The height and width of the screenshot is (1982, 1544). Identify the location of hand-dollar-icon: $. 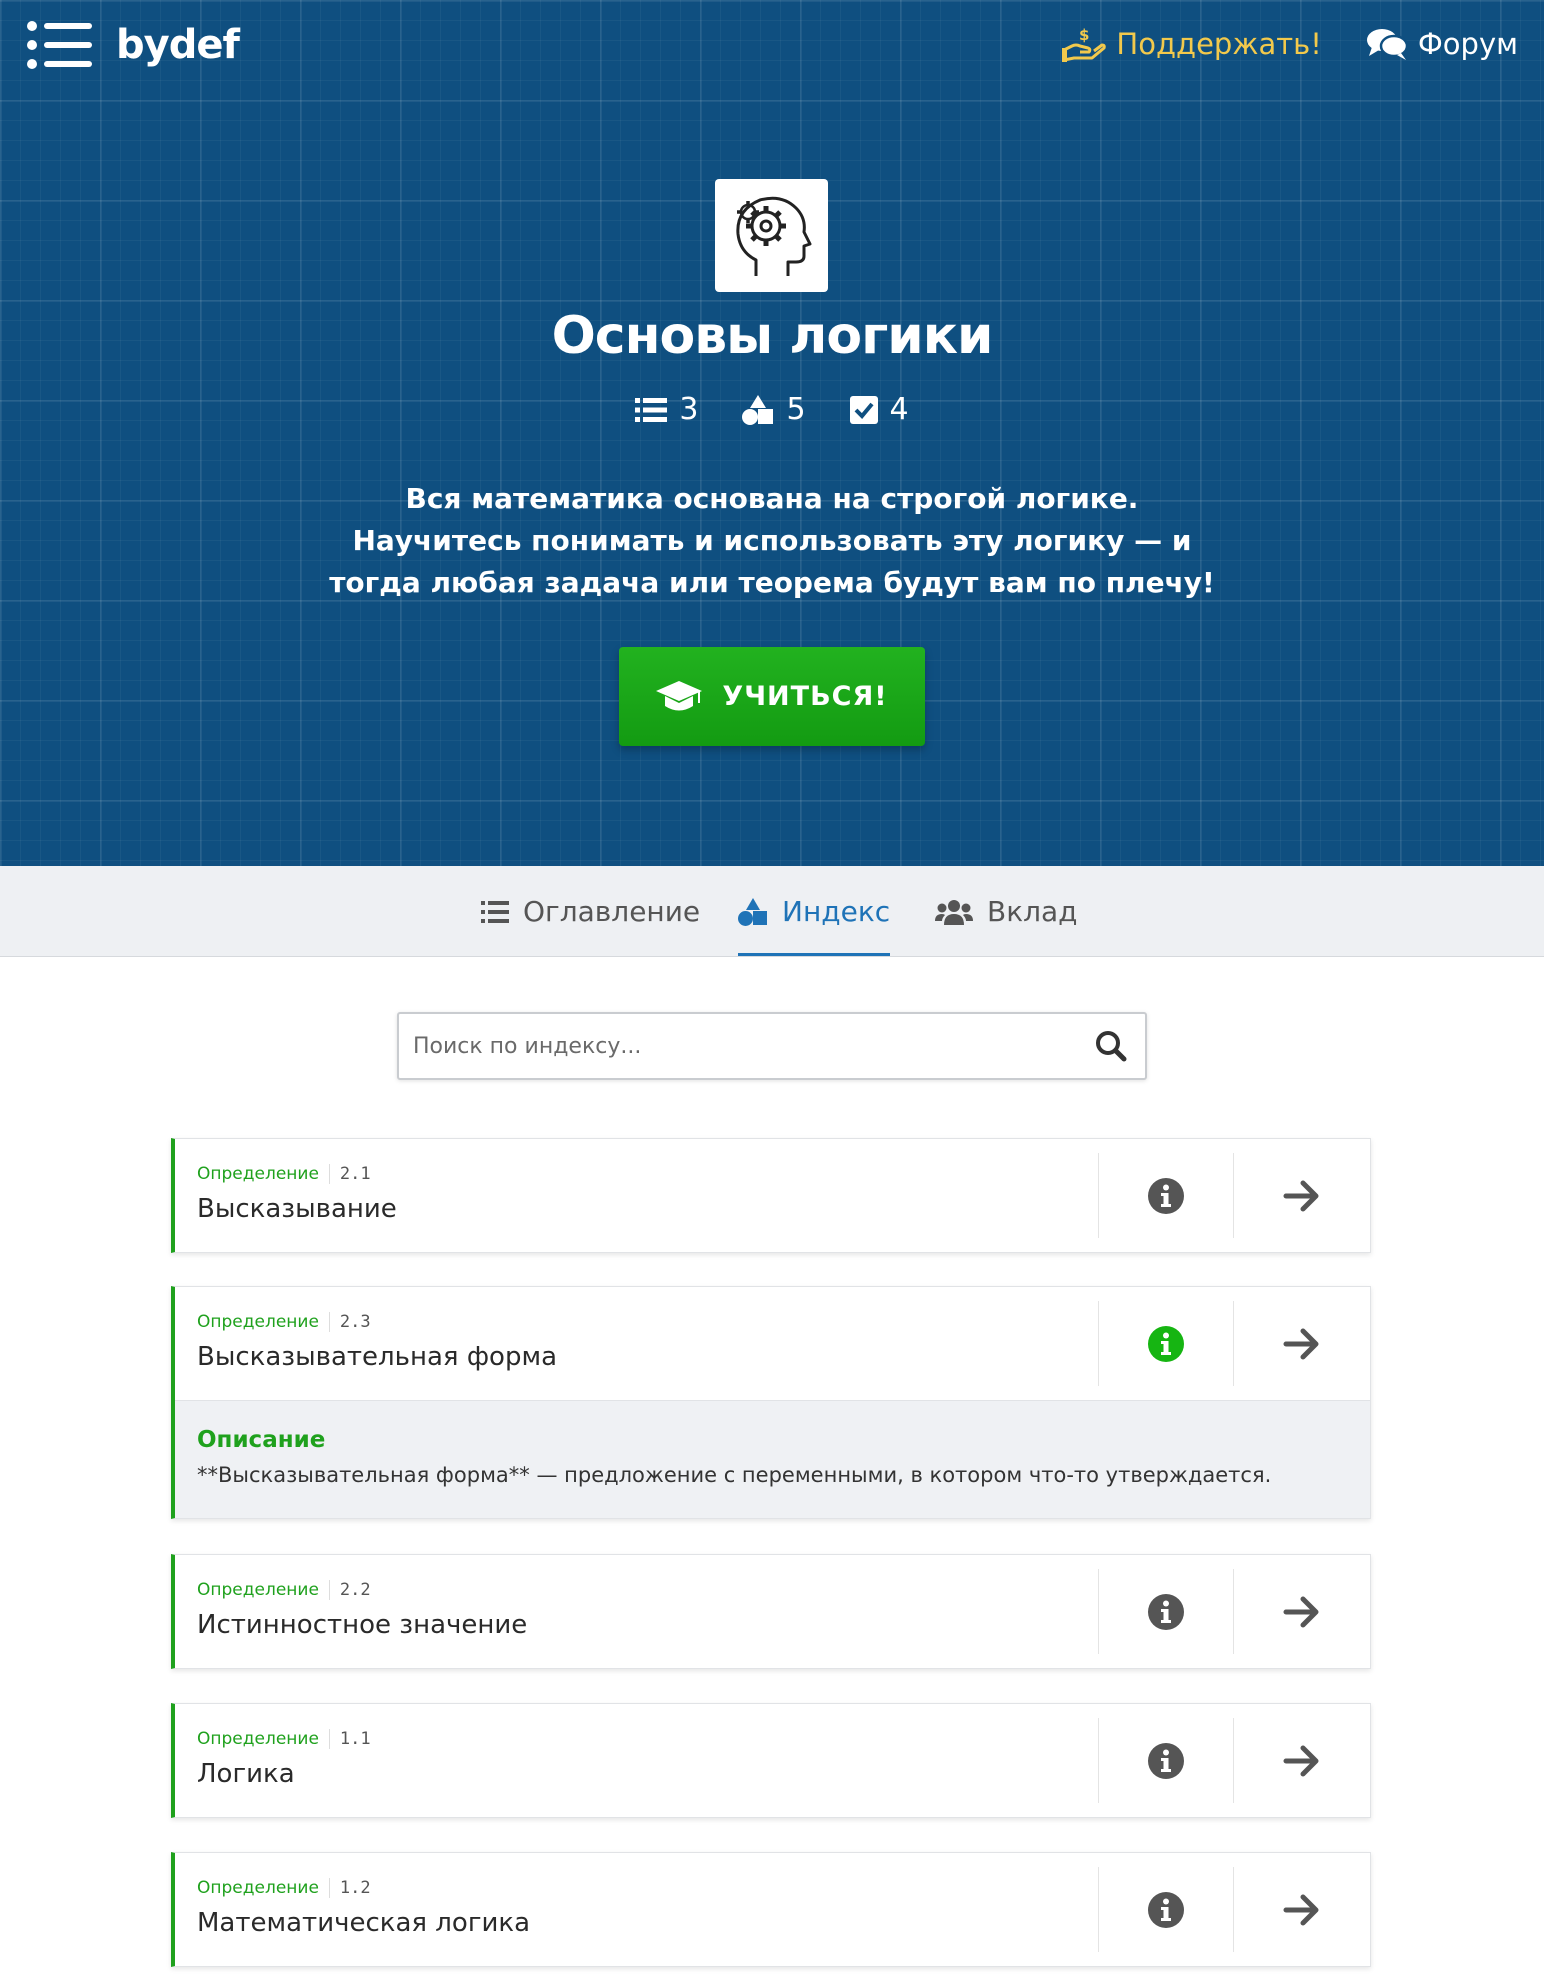
(1084, 44).